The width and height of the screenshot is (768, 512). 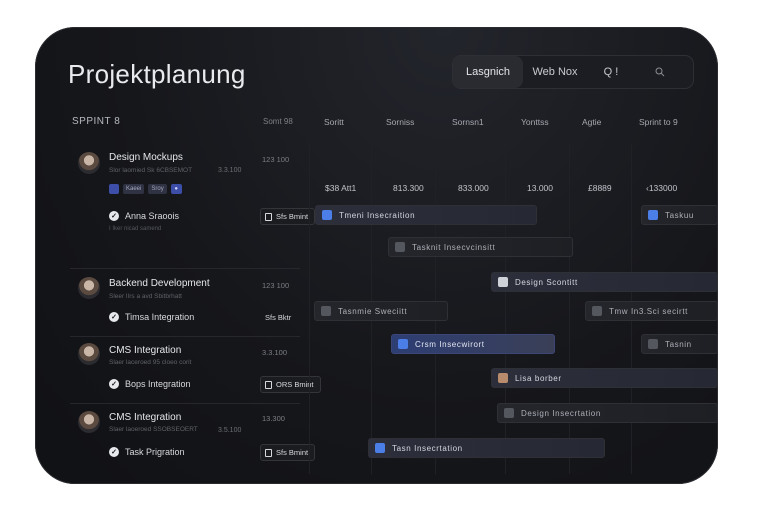 I want to click on sprint-left-cell: Somt 98, so click(x=278, y=121).